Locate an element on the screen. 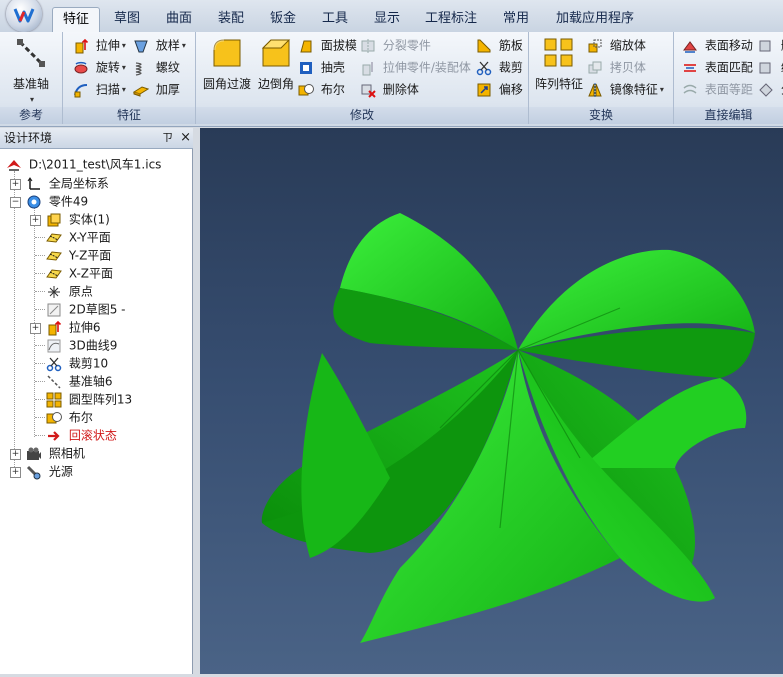 The width and height of the screenshot is (783, 677). tab-surface: 曲面 is located at coordinates (179, 19).